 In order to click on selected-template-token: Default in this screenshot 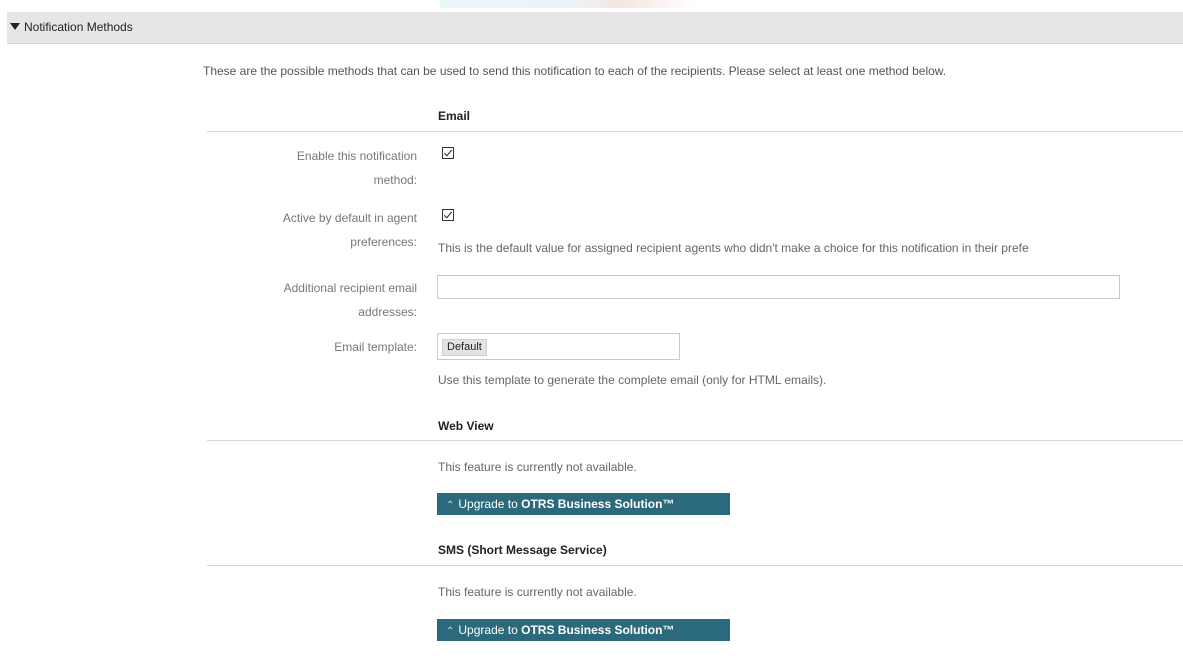, I will do `click(464, 347)`.